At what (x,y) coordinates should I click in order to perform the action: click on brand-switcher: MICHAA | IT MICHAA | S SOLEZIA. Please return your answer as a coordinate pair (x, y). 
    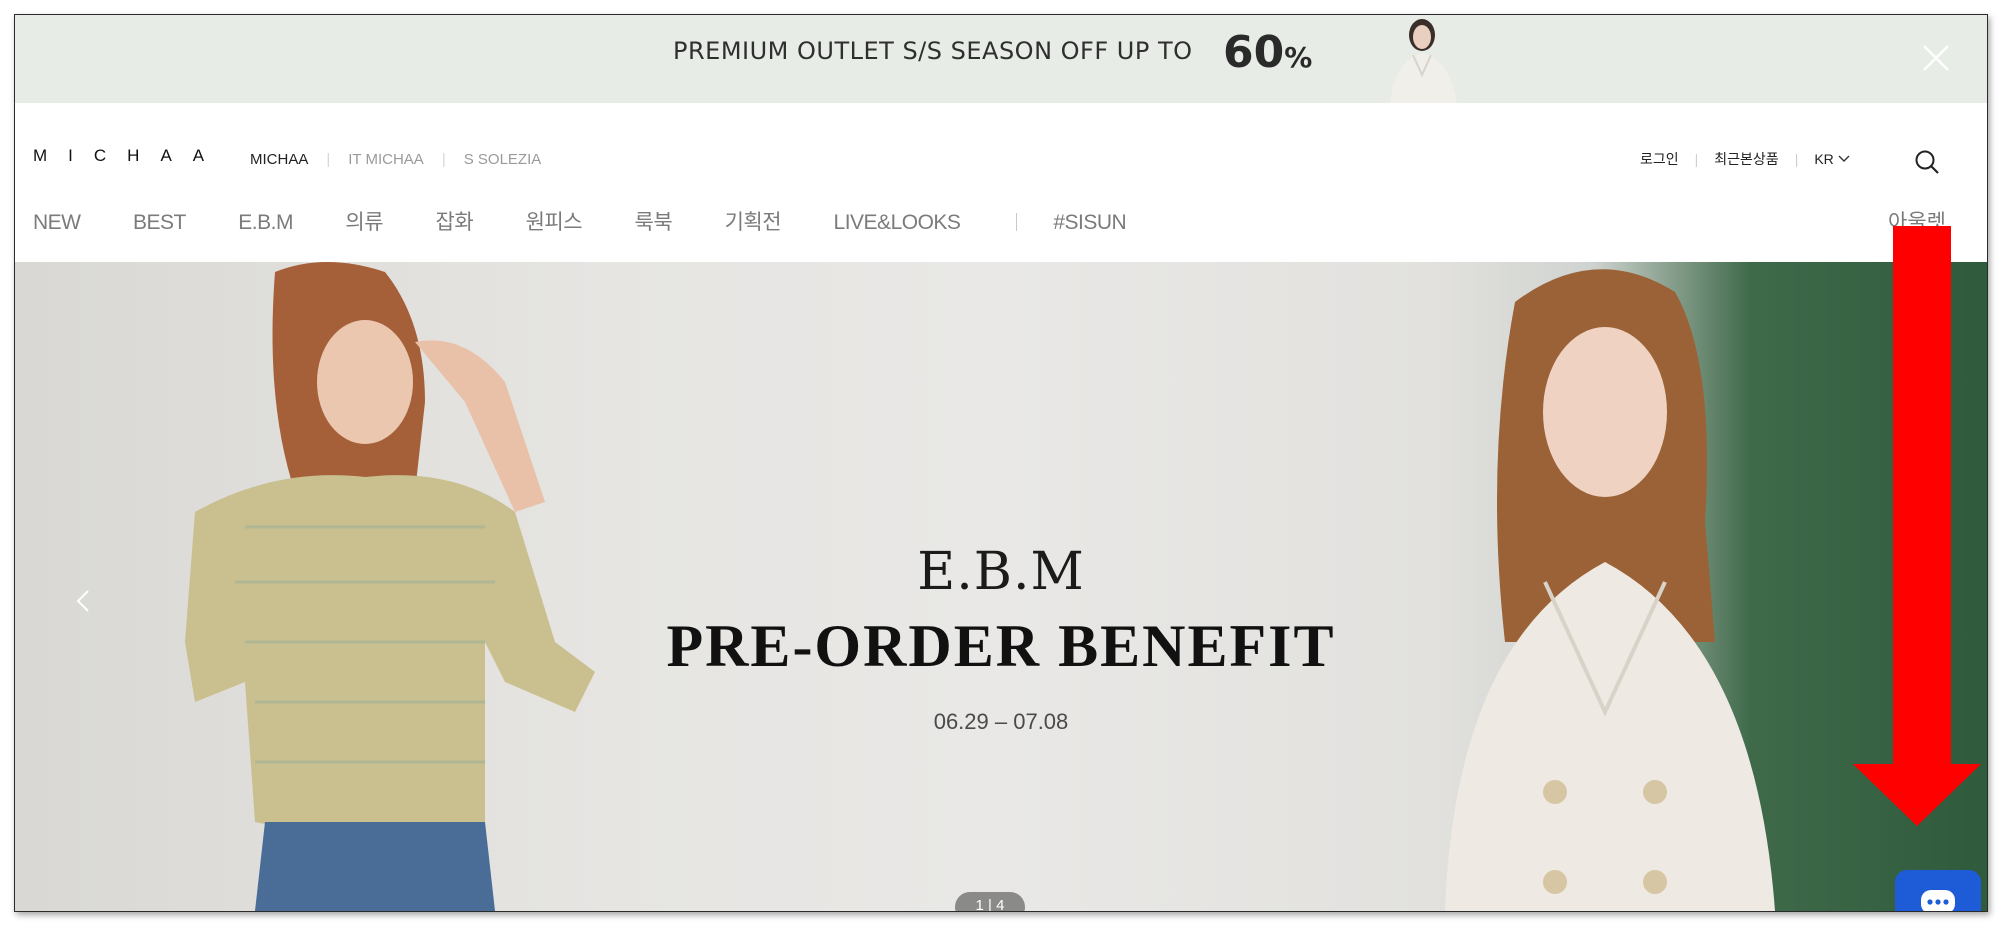
    Looking at the image, I should click on (395, 159).